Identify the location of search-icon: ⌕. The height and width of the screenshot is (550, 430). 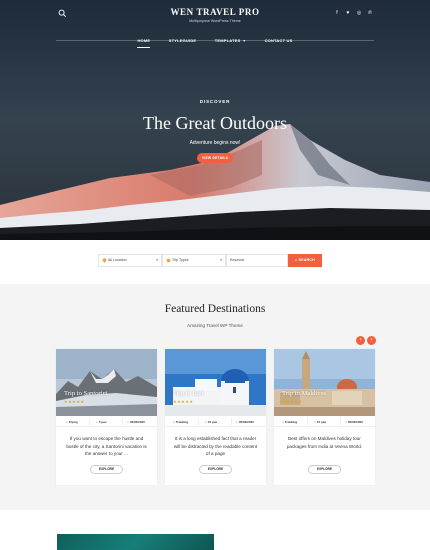
(296, 260).